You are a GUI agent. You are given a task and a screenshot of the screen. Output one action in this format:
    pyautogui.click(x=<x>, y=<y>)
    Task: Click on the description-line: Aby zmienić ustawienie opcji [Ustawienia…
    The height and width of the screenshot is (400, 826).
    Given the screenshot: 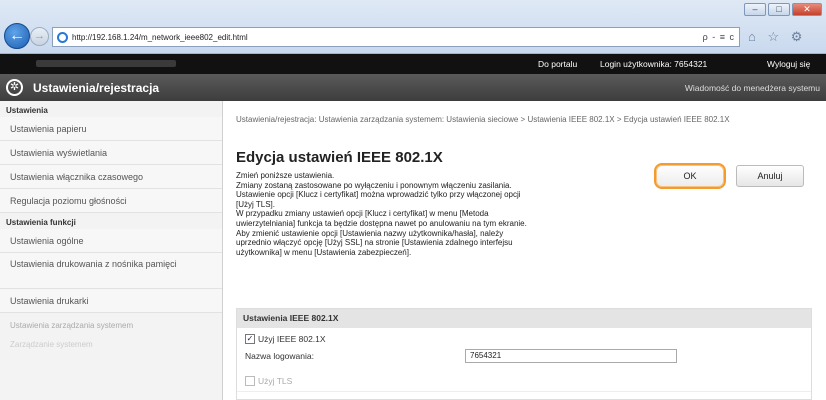 What is the action you would take?
    pyautogui.click(x=370, y=233)
    